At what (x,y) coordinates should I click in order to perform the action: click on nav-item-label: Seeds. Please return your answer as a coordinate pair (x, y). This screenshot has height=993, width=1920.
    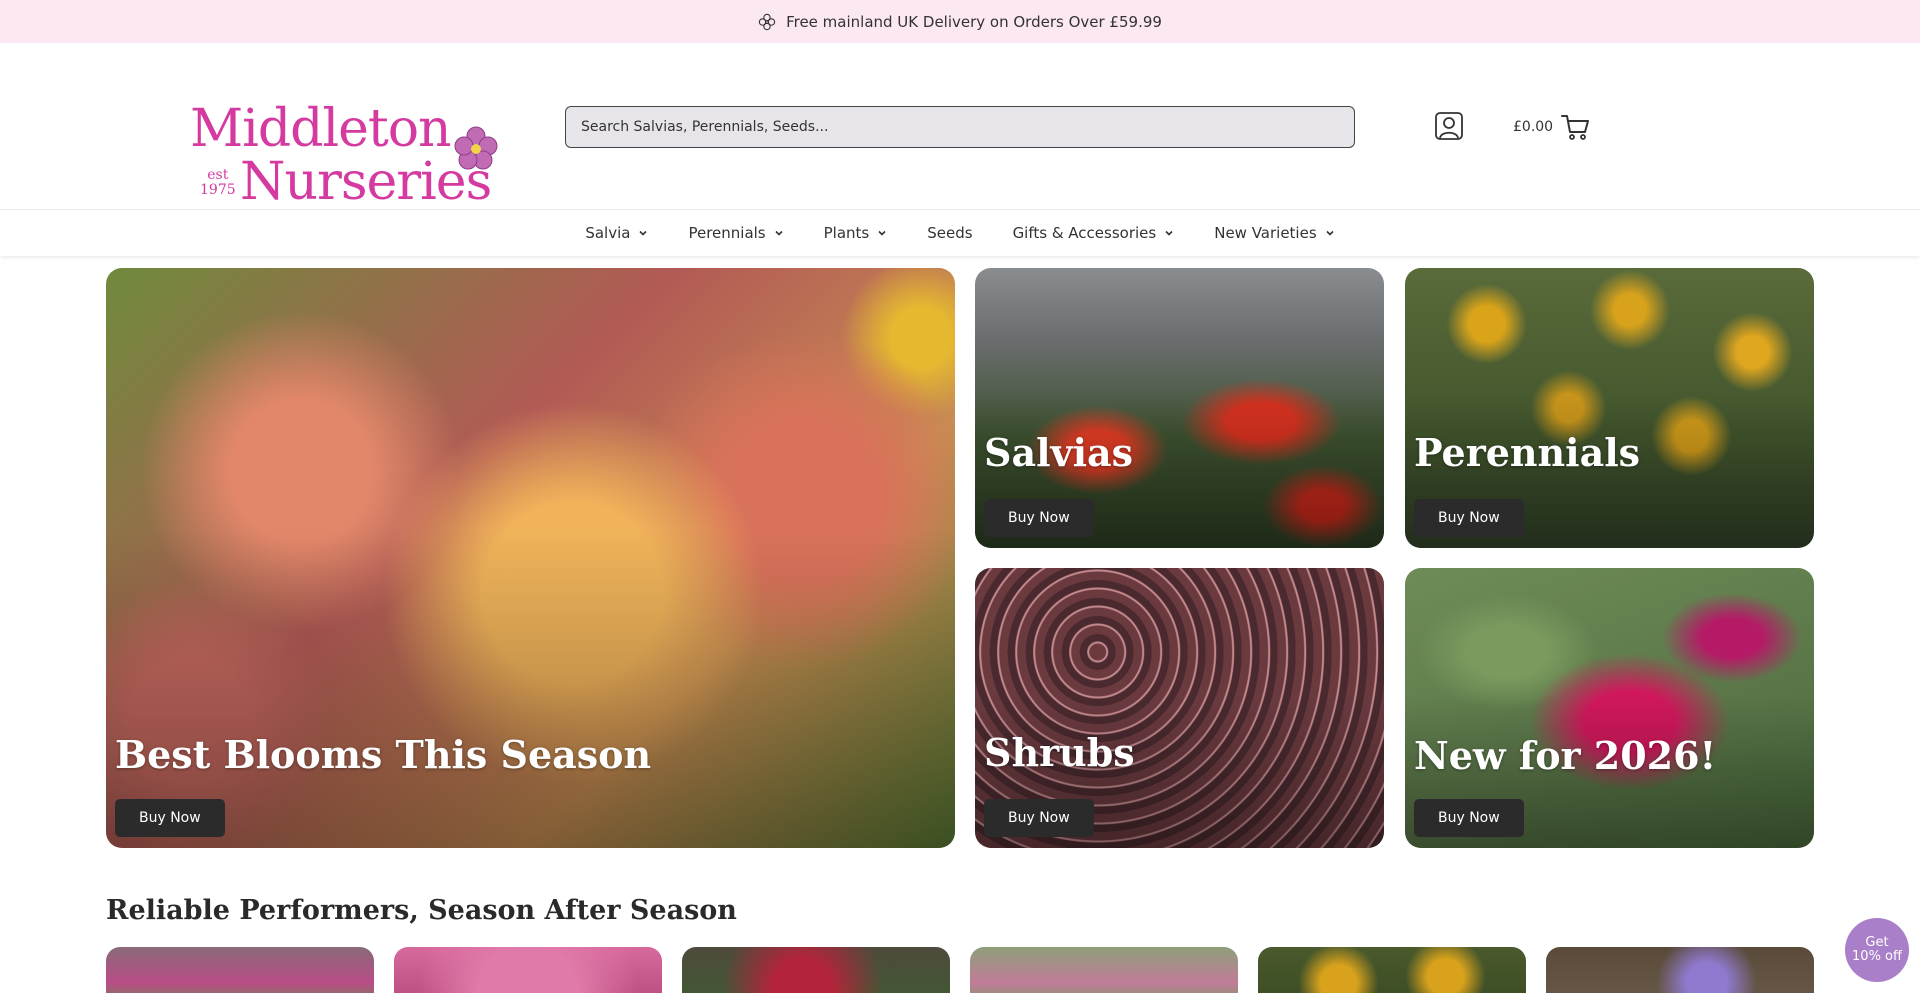
    Looking at the image, I should click on (950, 233).